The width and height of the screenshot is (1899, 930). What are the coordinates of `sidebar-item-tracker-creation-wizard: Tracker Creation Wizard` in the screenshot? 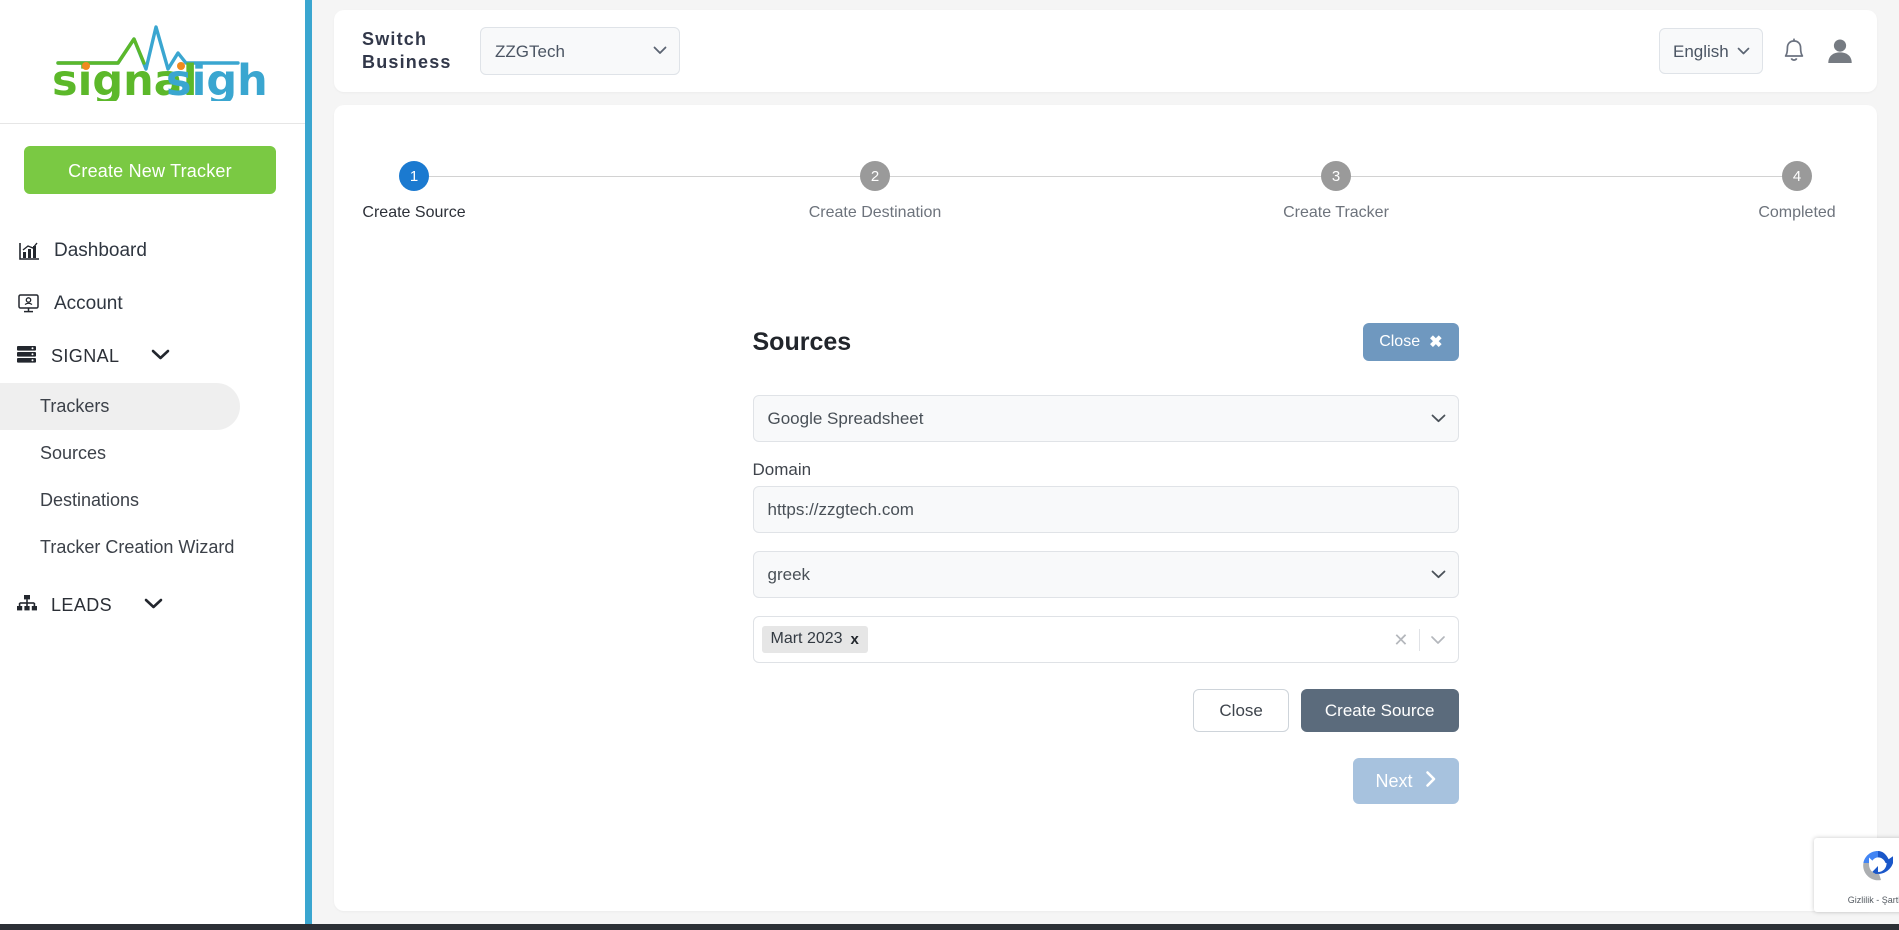 It's located at (120, 547).